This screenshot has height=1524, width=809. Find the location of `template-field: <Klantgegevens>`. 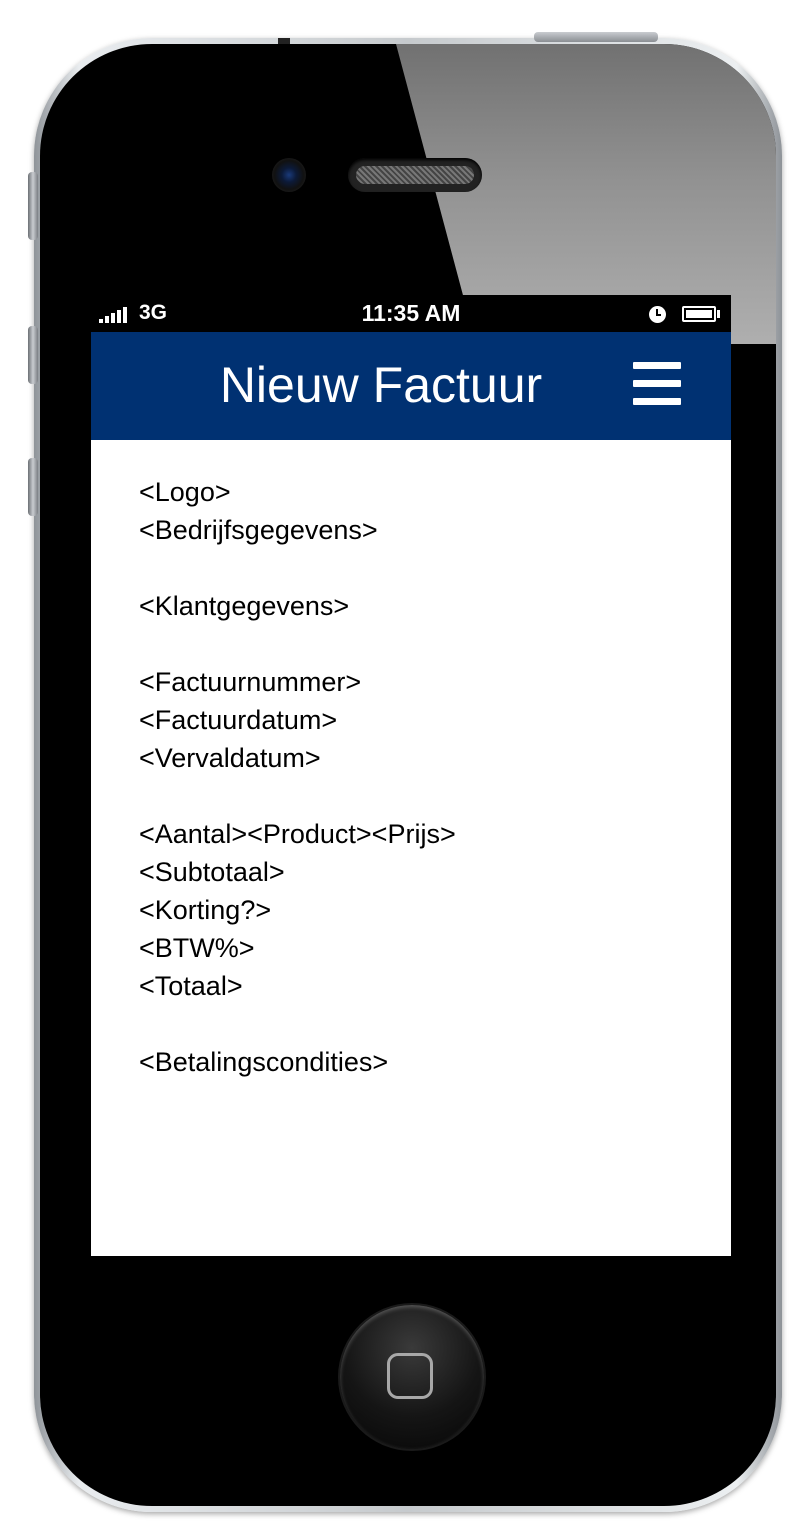

template-field: <Klantgegevens> is located at coordinates (244, 606).